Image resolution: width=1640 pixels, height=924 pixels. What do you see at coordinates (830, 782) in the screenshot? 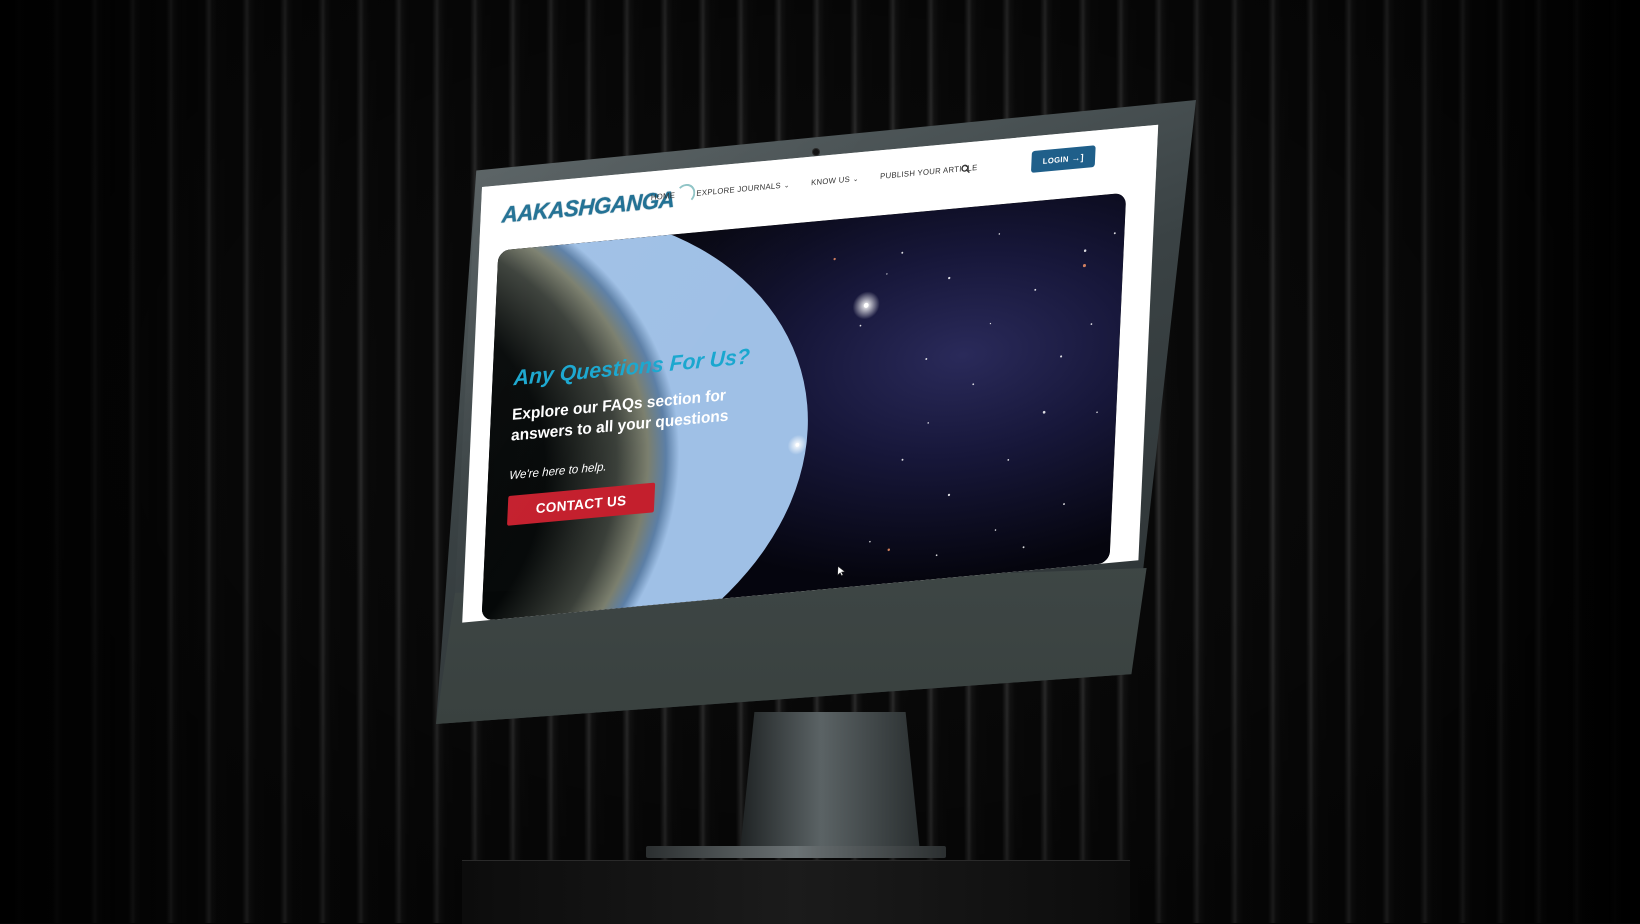
I see `monitor-stand` at bounding box center [830, 782].